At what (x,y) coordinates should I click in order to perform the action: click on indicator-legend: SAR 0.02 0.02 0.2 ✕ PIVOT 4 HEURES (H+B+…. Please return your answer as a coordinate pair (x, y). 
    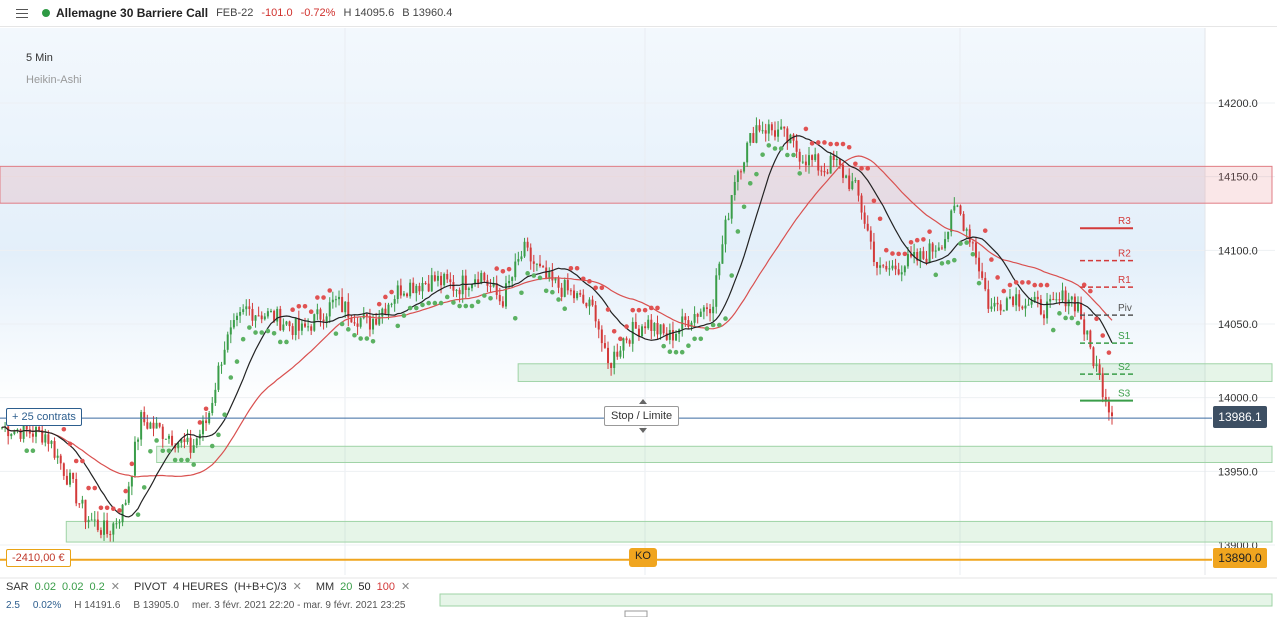
    Looking at the image, I should click on (215, 587).